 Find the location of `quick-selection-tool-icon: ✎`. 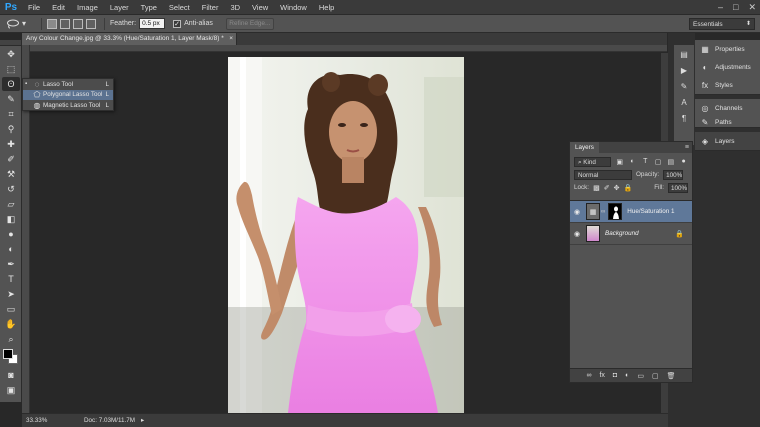

quick-selection-tool-icon: ✎ is located at coordinates (11, 99).